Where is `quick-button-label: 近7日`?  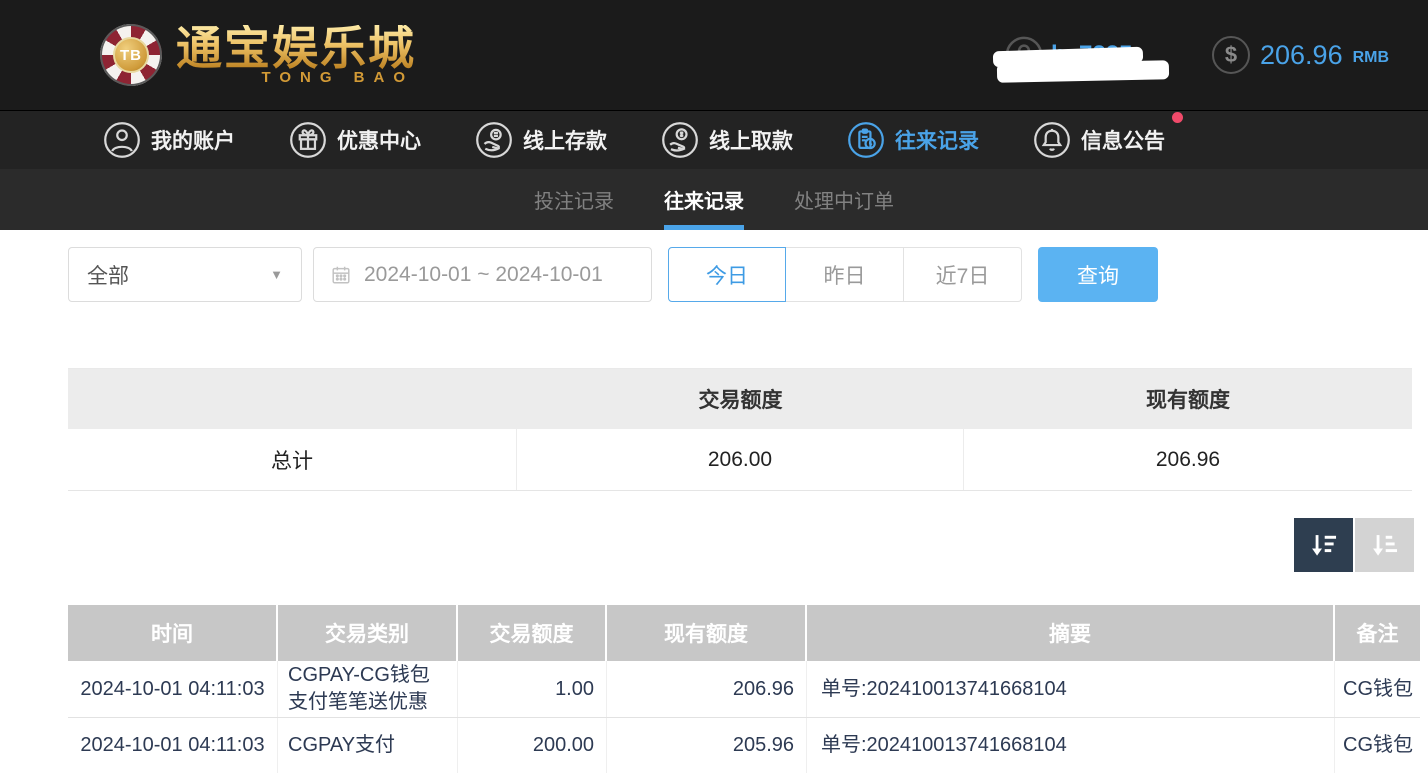 quick-button-label: 近7日 is located at coordinates (962, 276).